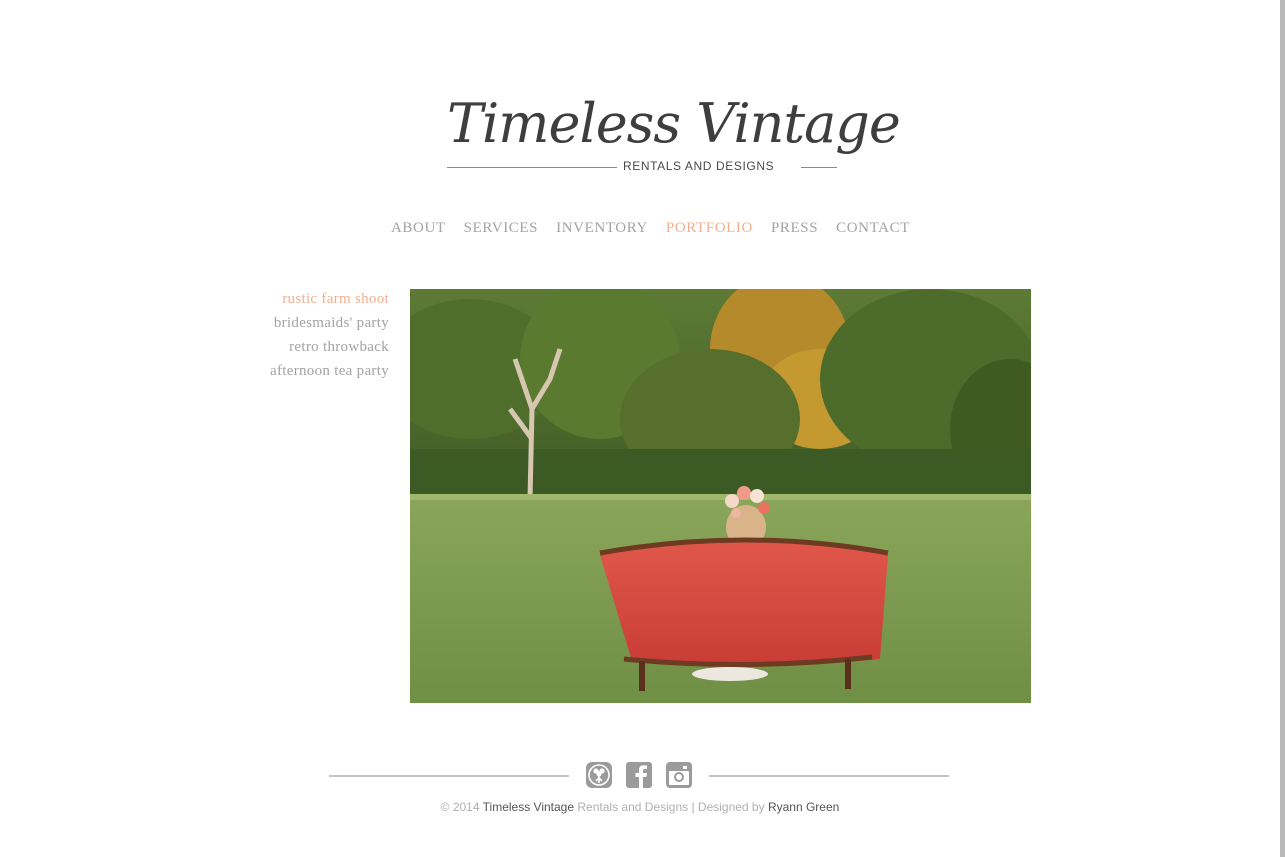 The image size is (1285, 857). What do you see at coordinates (461, 807) in the screenshot?
I see `copyright-prefix: © 2014` at bounding box center [461, 807].